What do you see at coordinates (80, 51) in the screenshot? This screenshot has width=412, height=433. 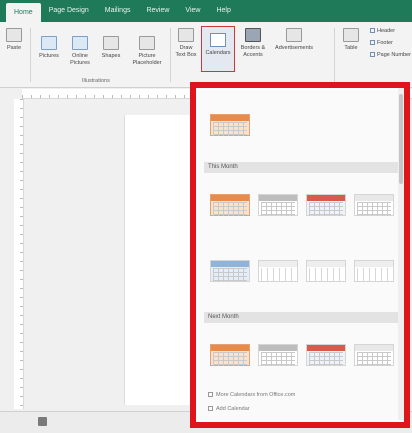 I see `online-pictures-button: Online Pictures` at bounding box center [80, 51].